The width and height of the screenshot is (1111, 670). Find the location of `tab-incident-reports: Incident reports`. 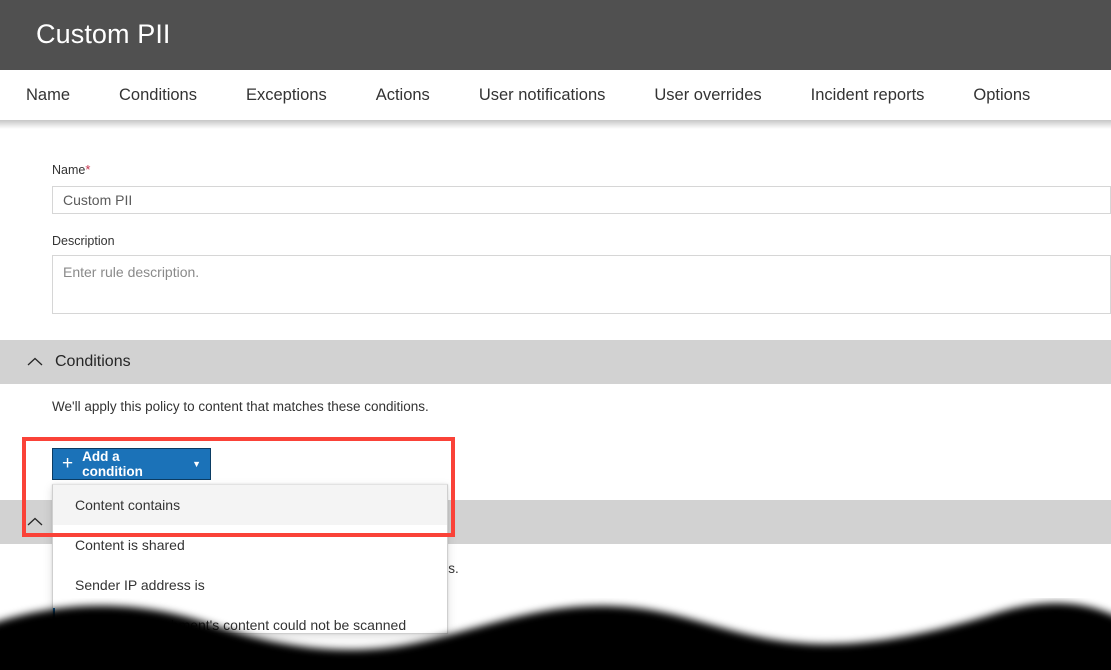

tab-incident-reports: Incident reports is located at coordinates (868, 95).